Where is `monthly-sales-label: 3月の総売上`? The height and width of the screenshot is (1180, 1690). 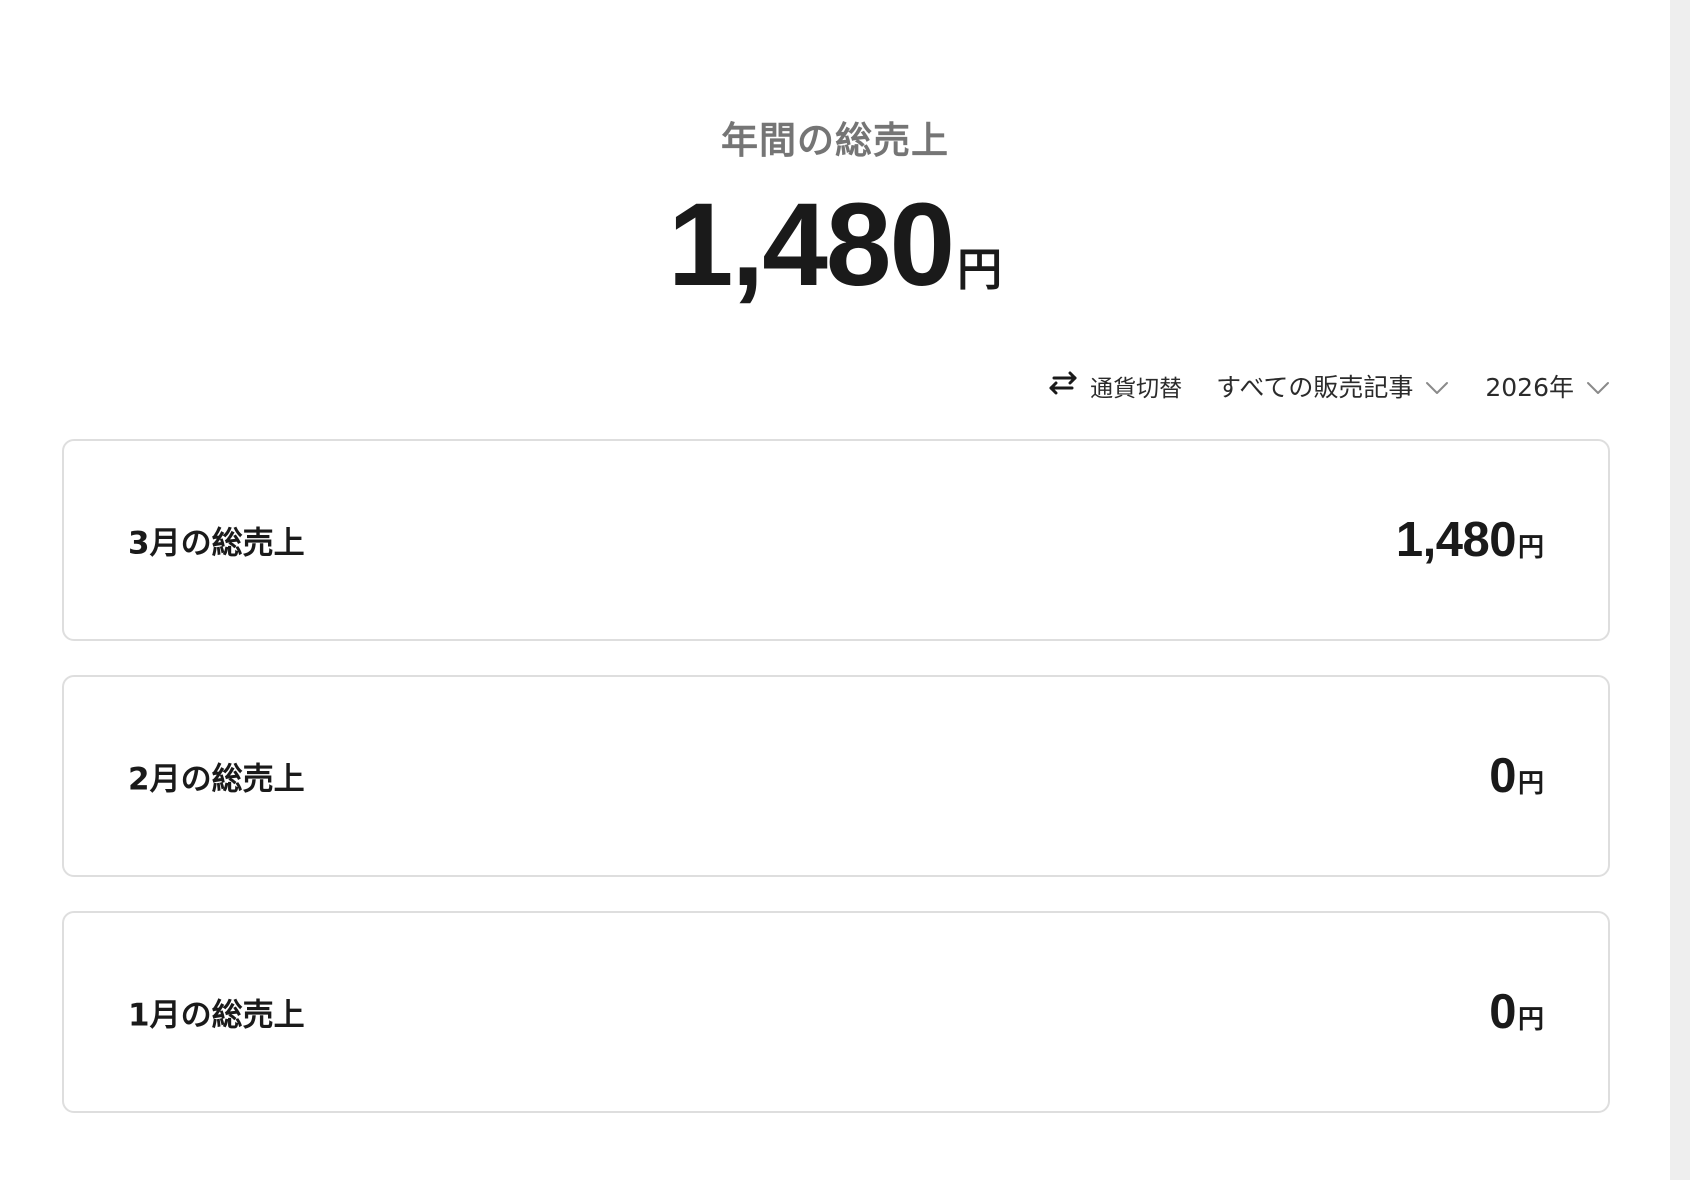 monthly-sales-label: 3月の総売上 is located at coordinates (216, 543).